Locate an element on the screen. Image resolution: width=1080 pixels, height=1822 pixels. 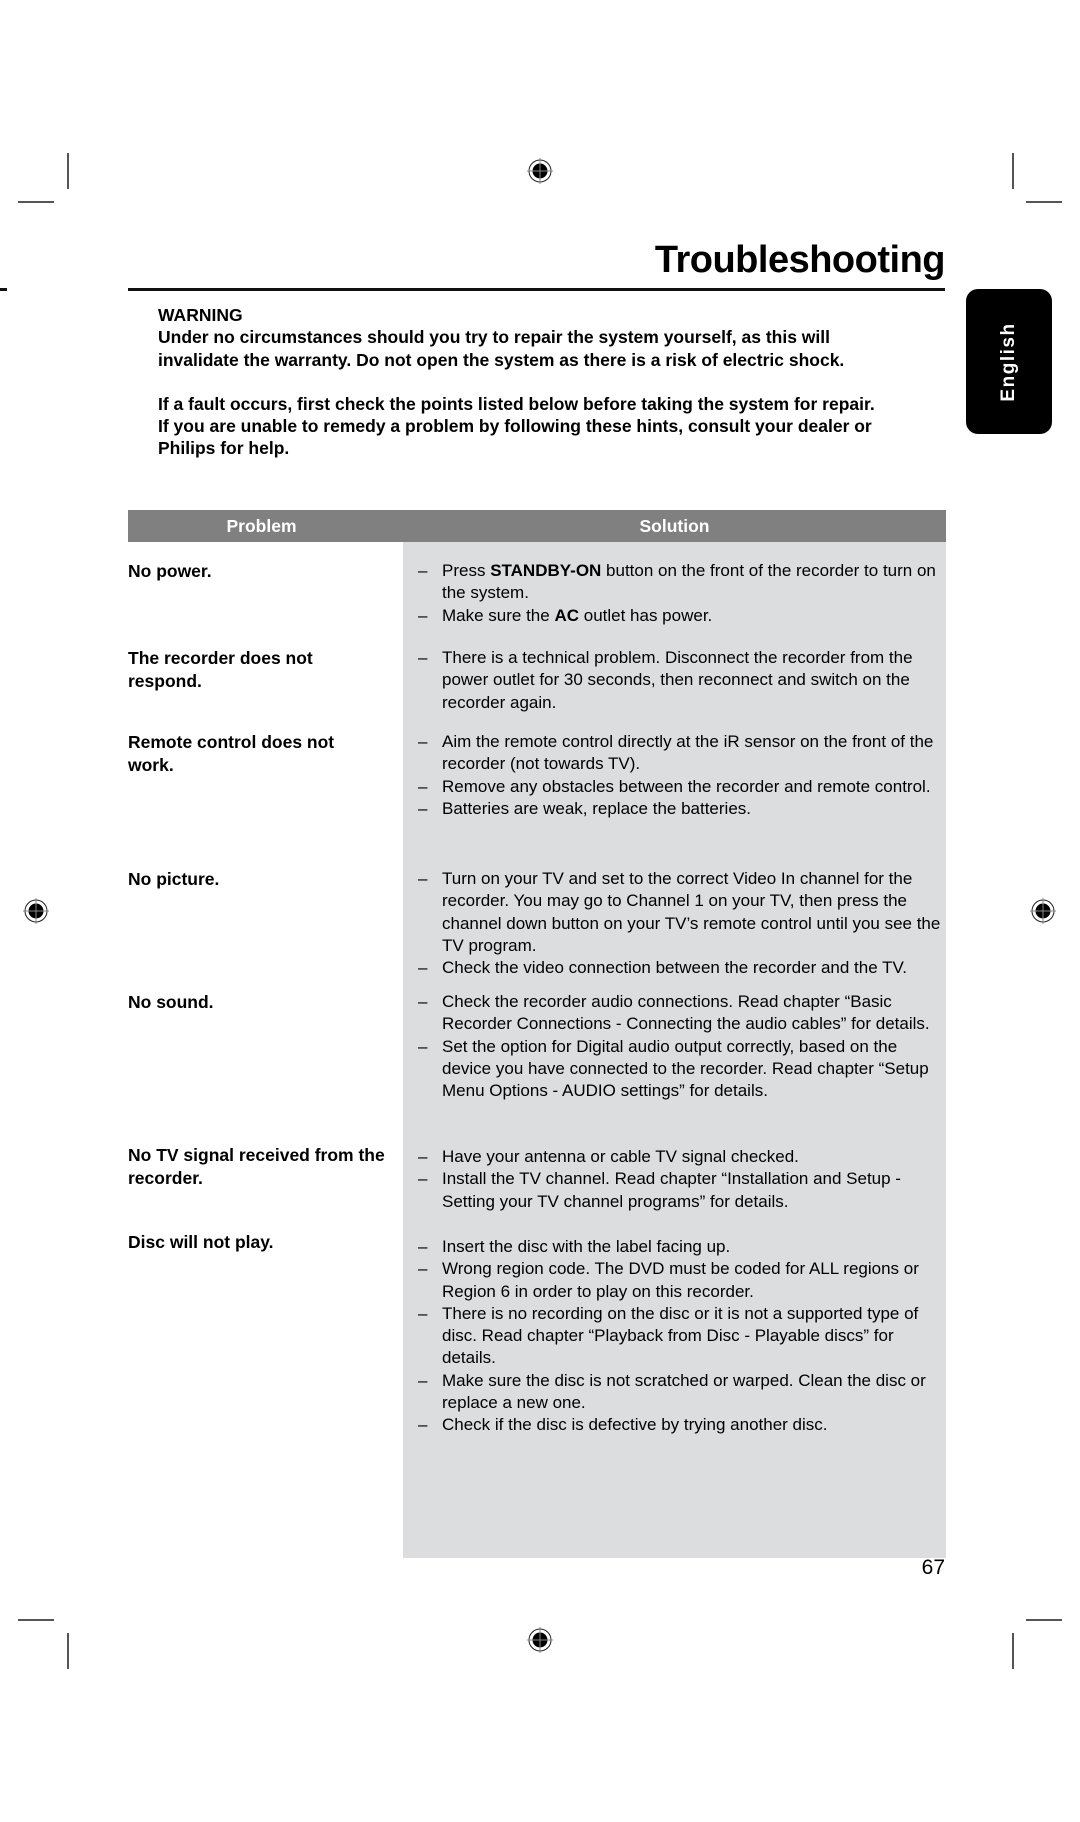
language-tab: English is located at coordinates (1009, 361).